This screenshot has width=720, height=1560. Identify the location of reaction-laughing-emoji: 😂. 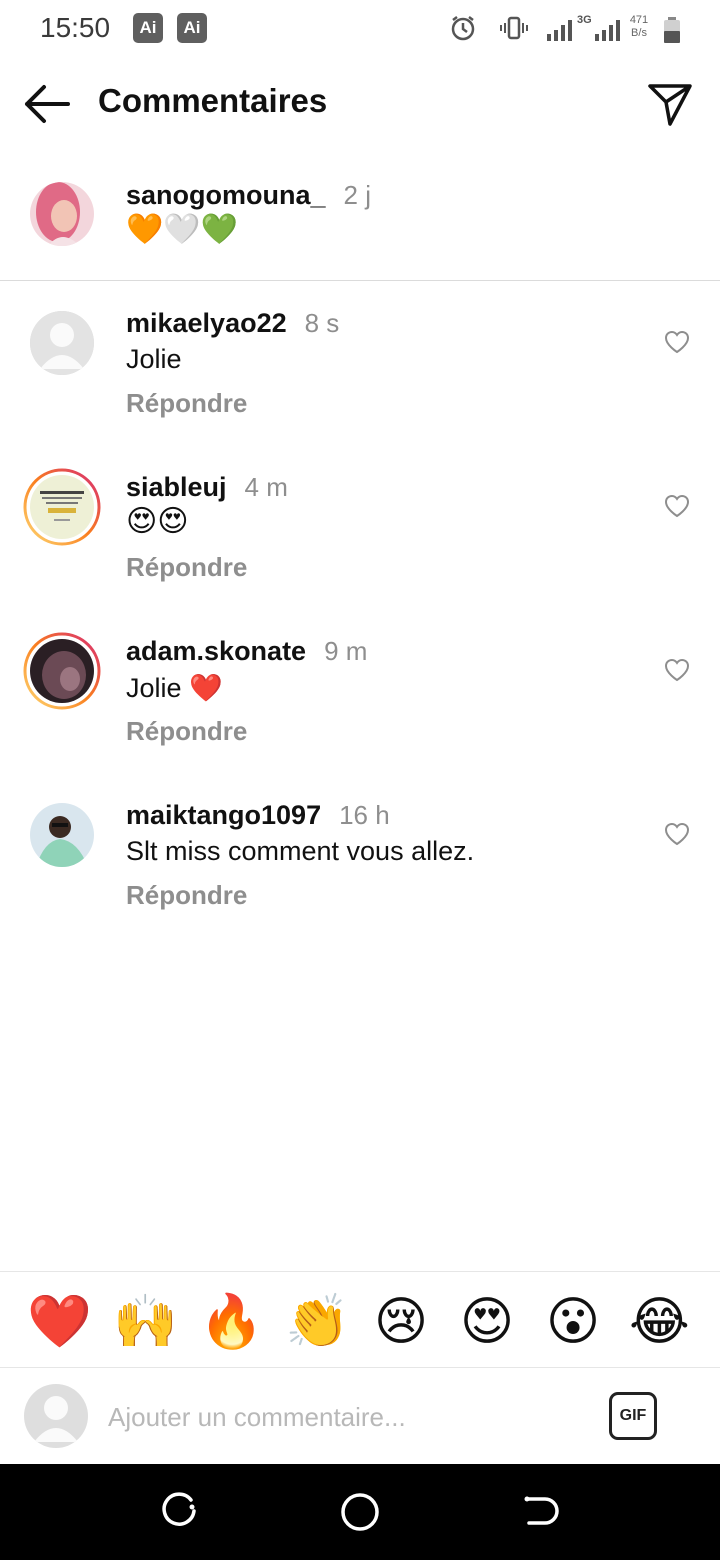
(659, 1322).